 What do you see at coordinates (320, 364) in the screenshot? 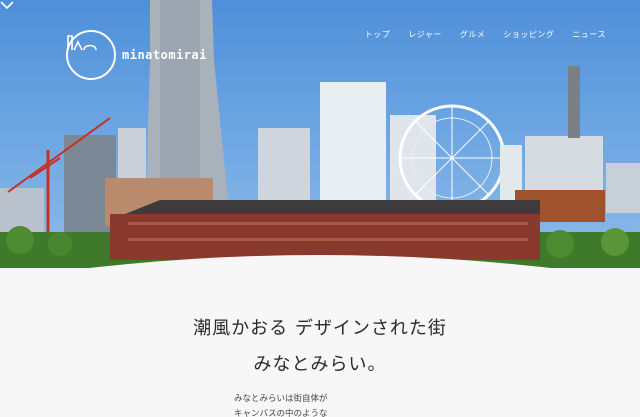
I see `headline-line-2: みなとみらい。` at bounding box center [320, 364].